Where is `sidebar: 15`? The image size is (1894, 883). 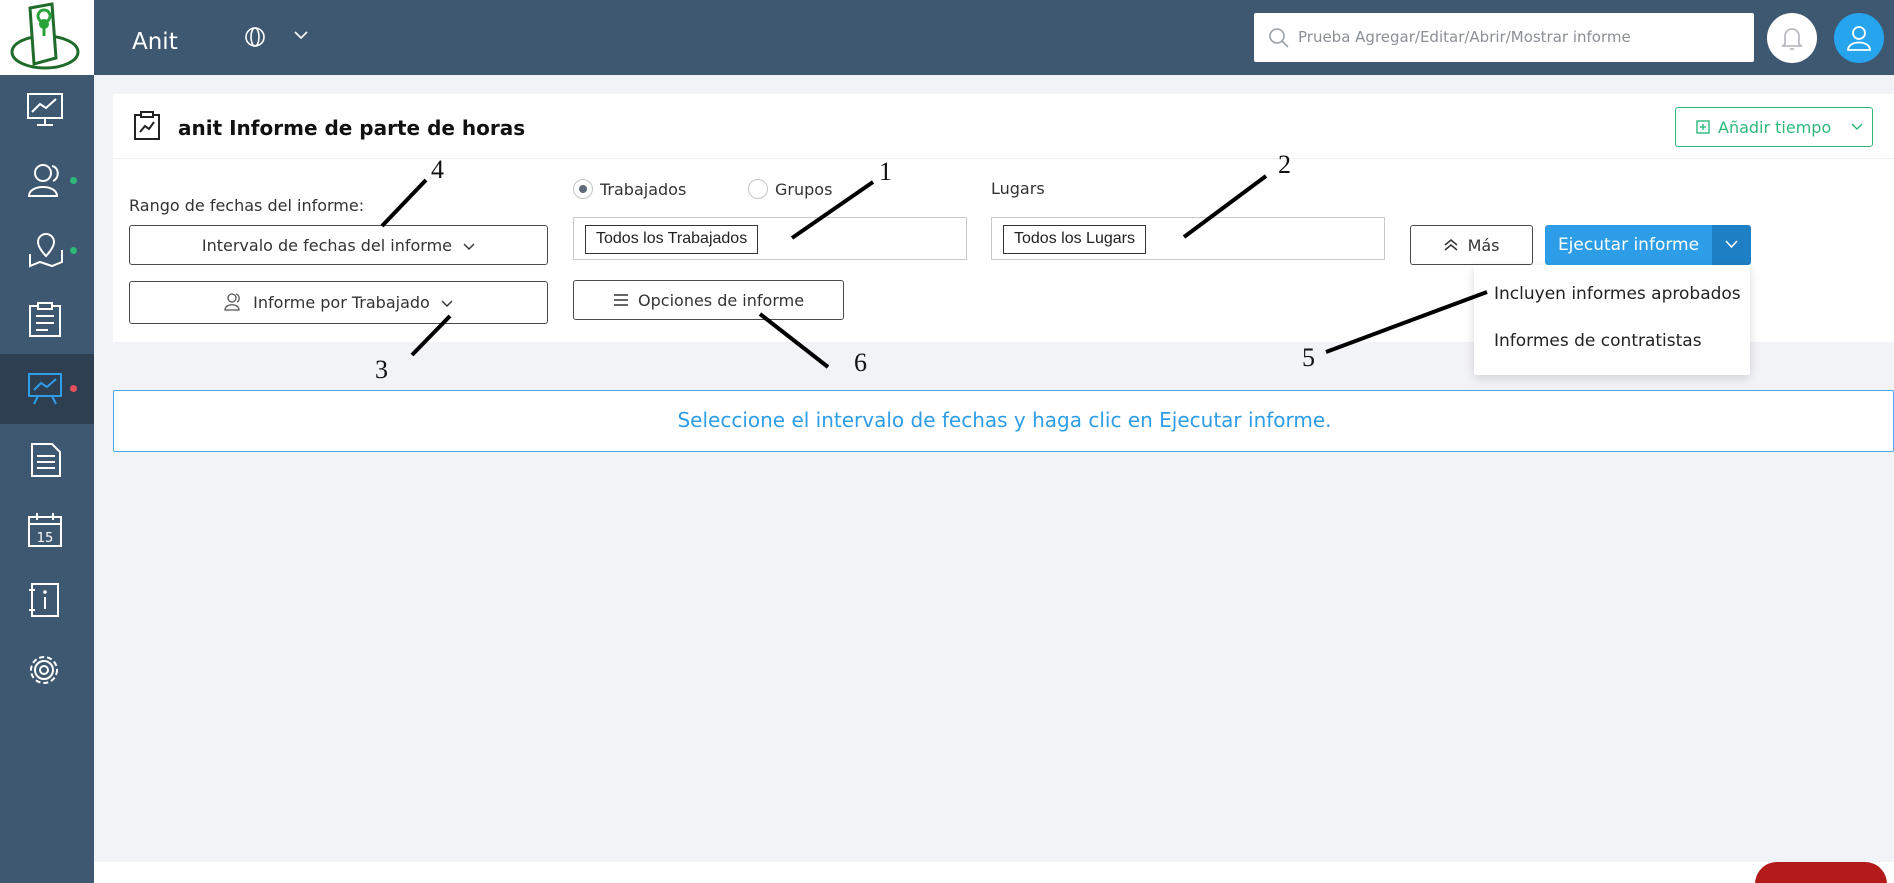 sidebar: 15 is located at coordinates (47, 441).